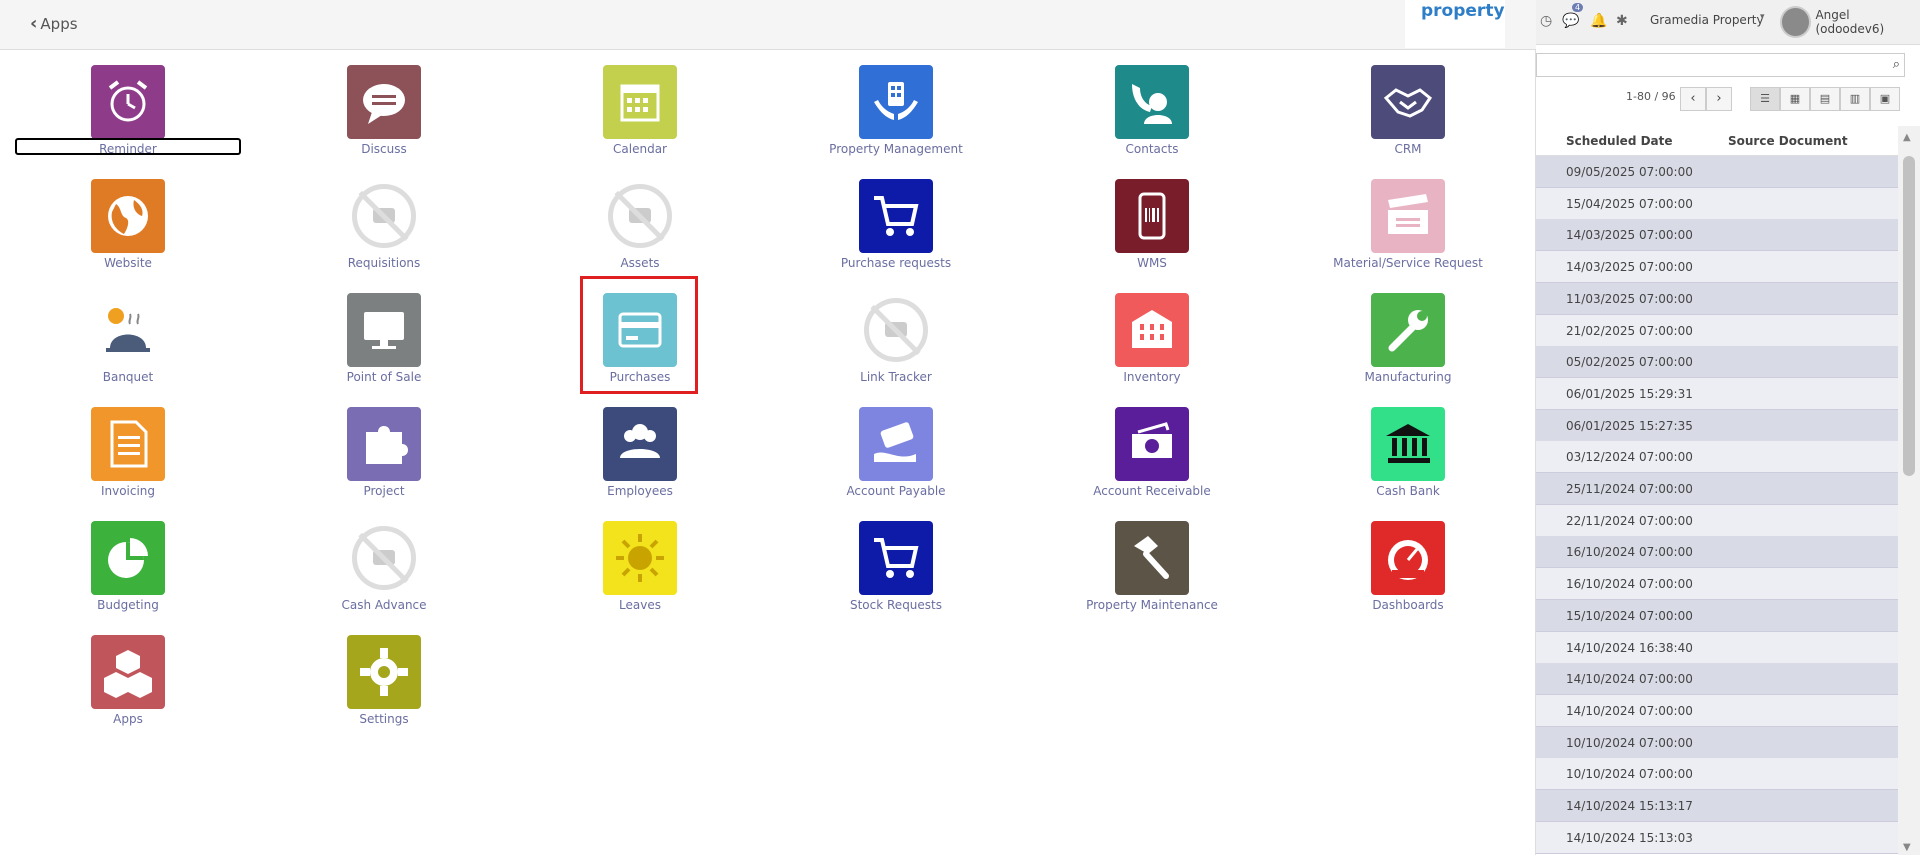 The height and width of the screenshot is (855, 1920). Describe the element at coordinates (640, 452) in the screenshot. I see `app-employees: Employees` at that location.